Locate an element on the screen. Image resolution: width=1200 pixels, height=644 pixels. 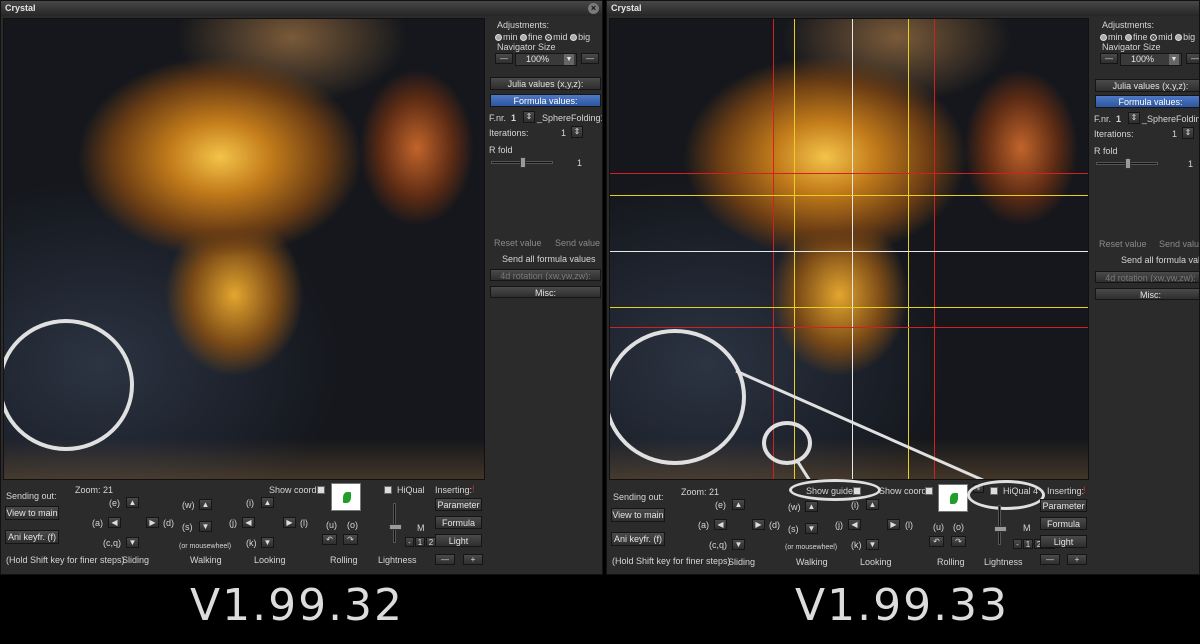
walking-label: Walking is located at coordinates (812, 562).